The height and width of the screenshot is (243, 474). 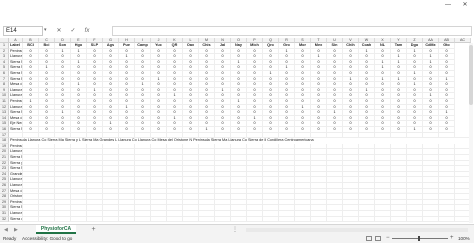 I want to click on formula-bar: E14 ▾ ✕ ✓ fx, so click(x=237, y=31).